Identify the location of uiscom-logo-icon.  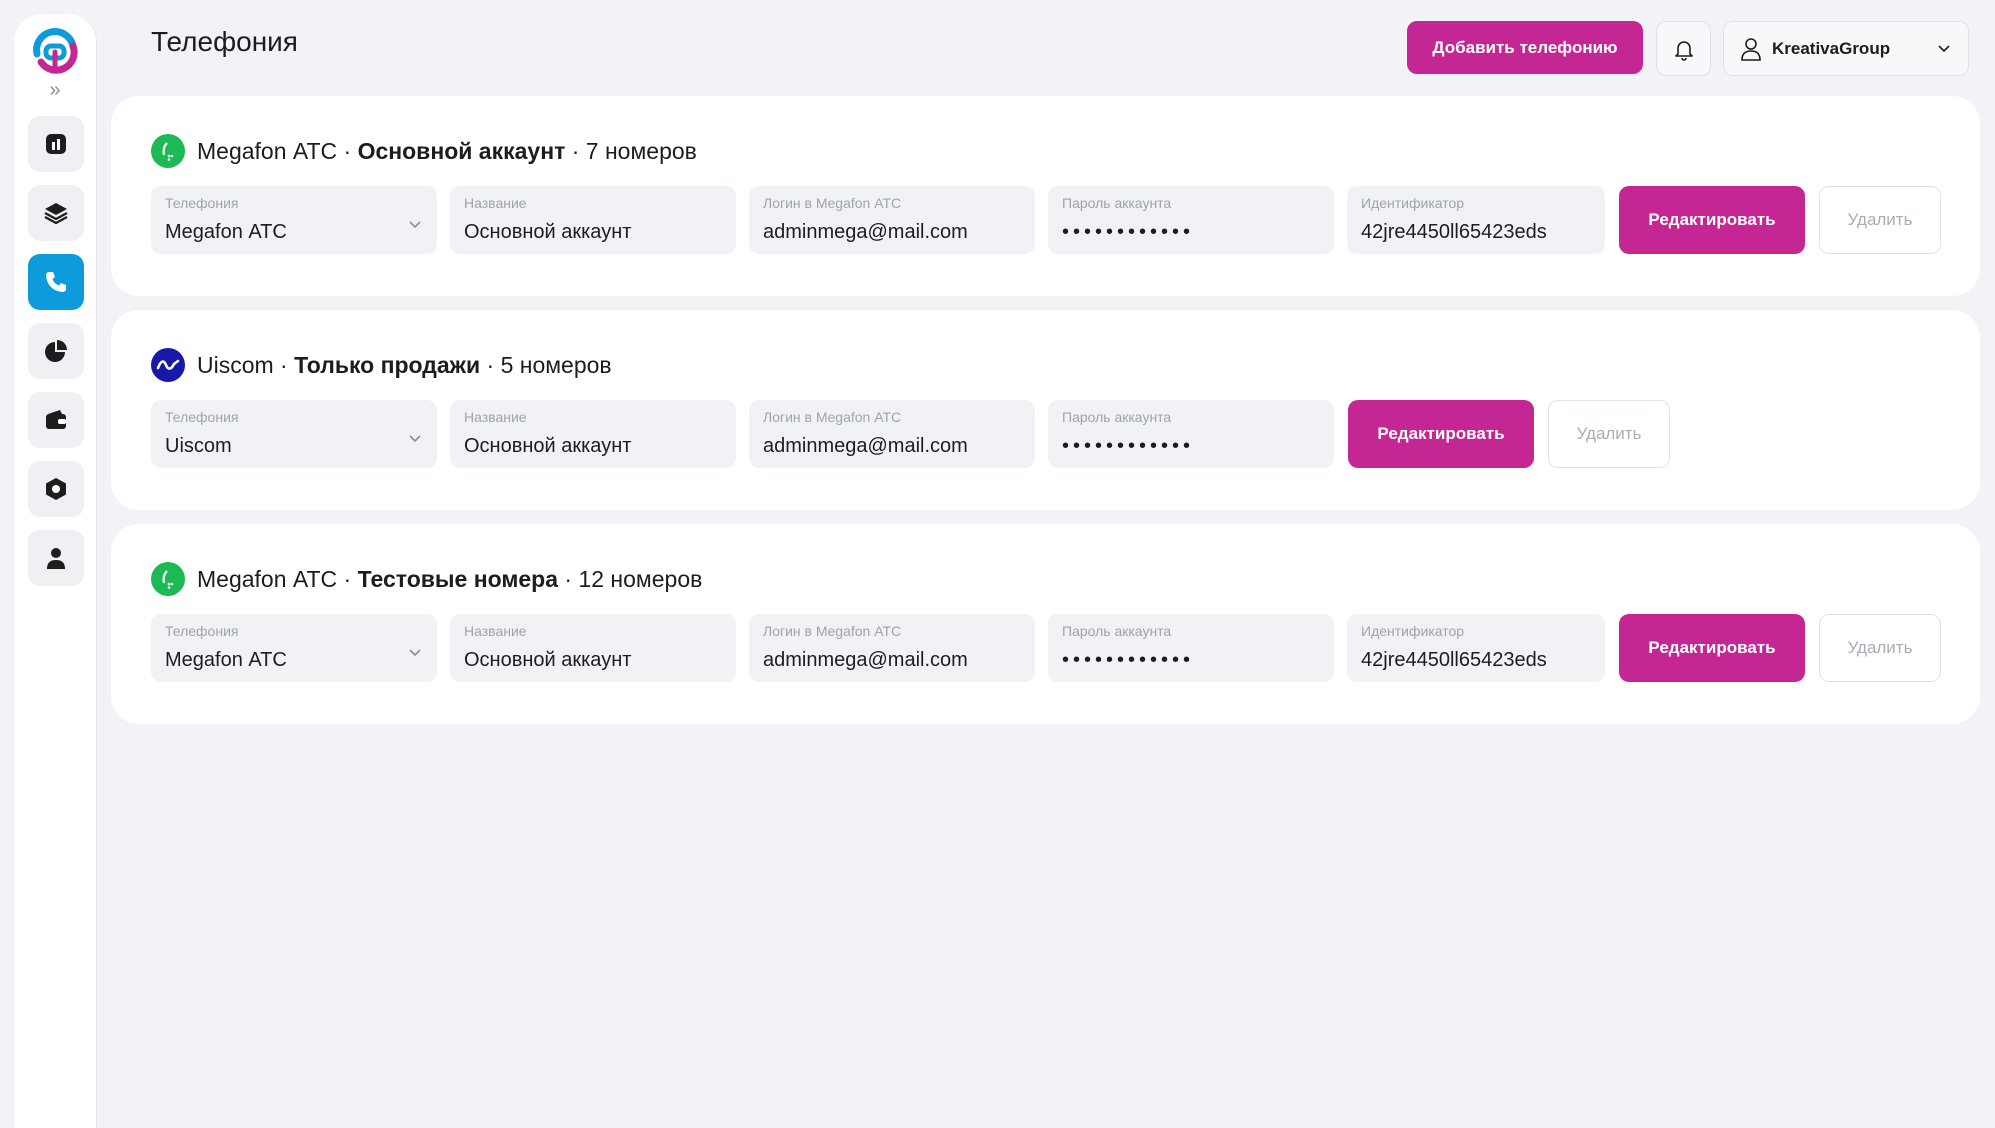
(168, 365).